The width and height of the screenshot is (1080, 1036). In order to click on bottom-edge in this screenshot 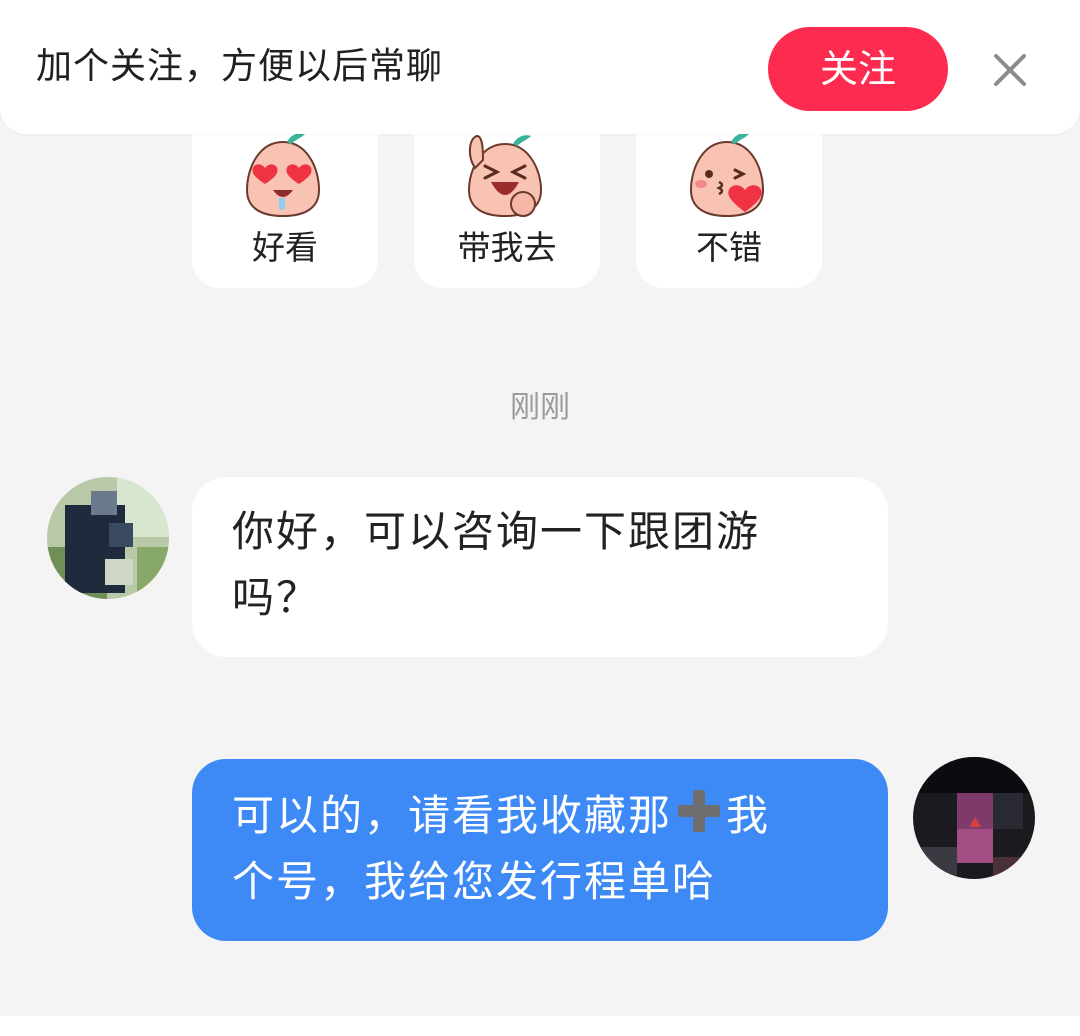, I will do `click(540, 1026)`.